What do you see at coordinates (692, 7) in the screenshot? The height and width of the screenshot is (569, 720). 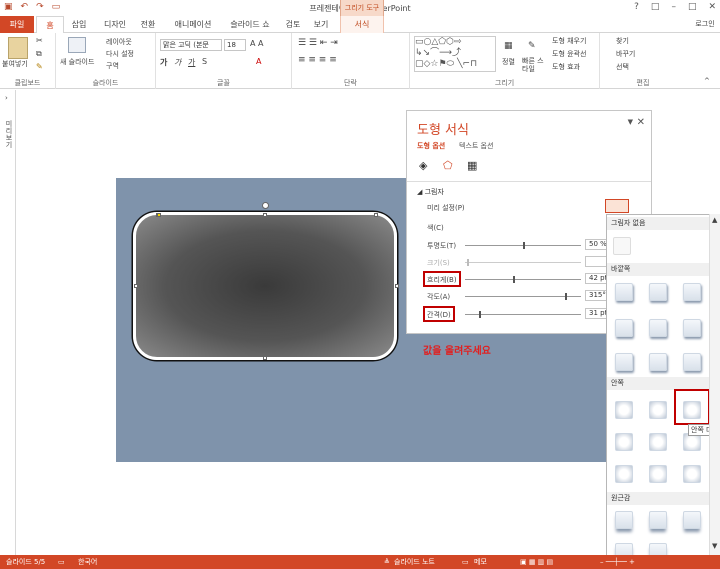 I see `maximize-icon: □` at bounding box center [692, 7].